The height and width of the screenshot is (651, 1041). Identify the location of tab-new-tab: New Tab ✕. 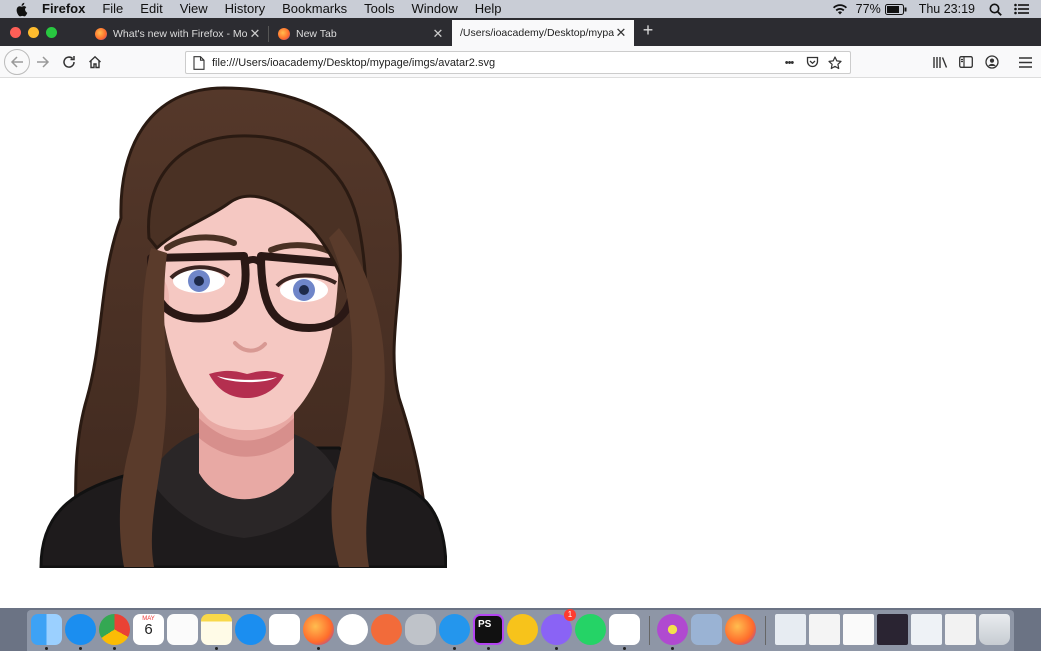
(359, 33).